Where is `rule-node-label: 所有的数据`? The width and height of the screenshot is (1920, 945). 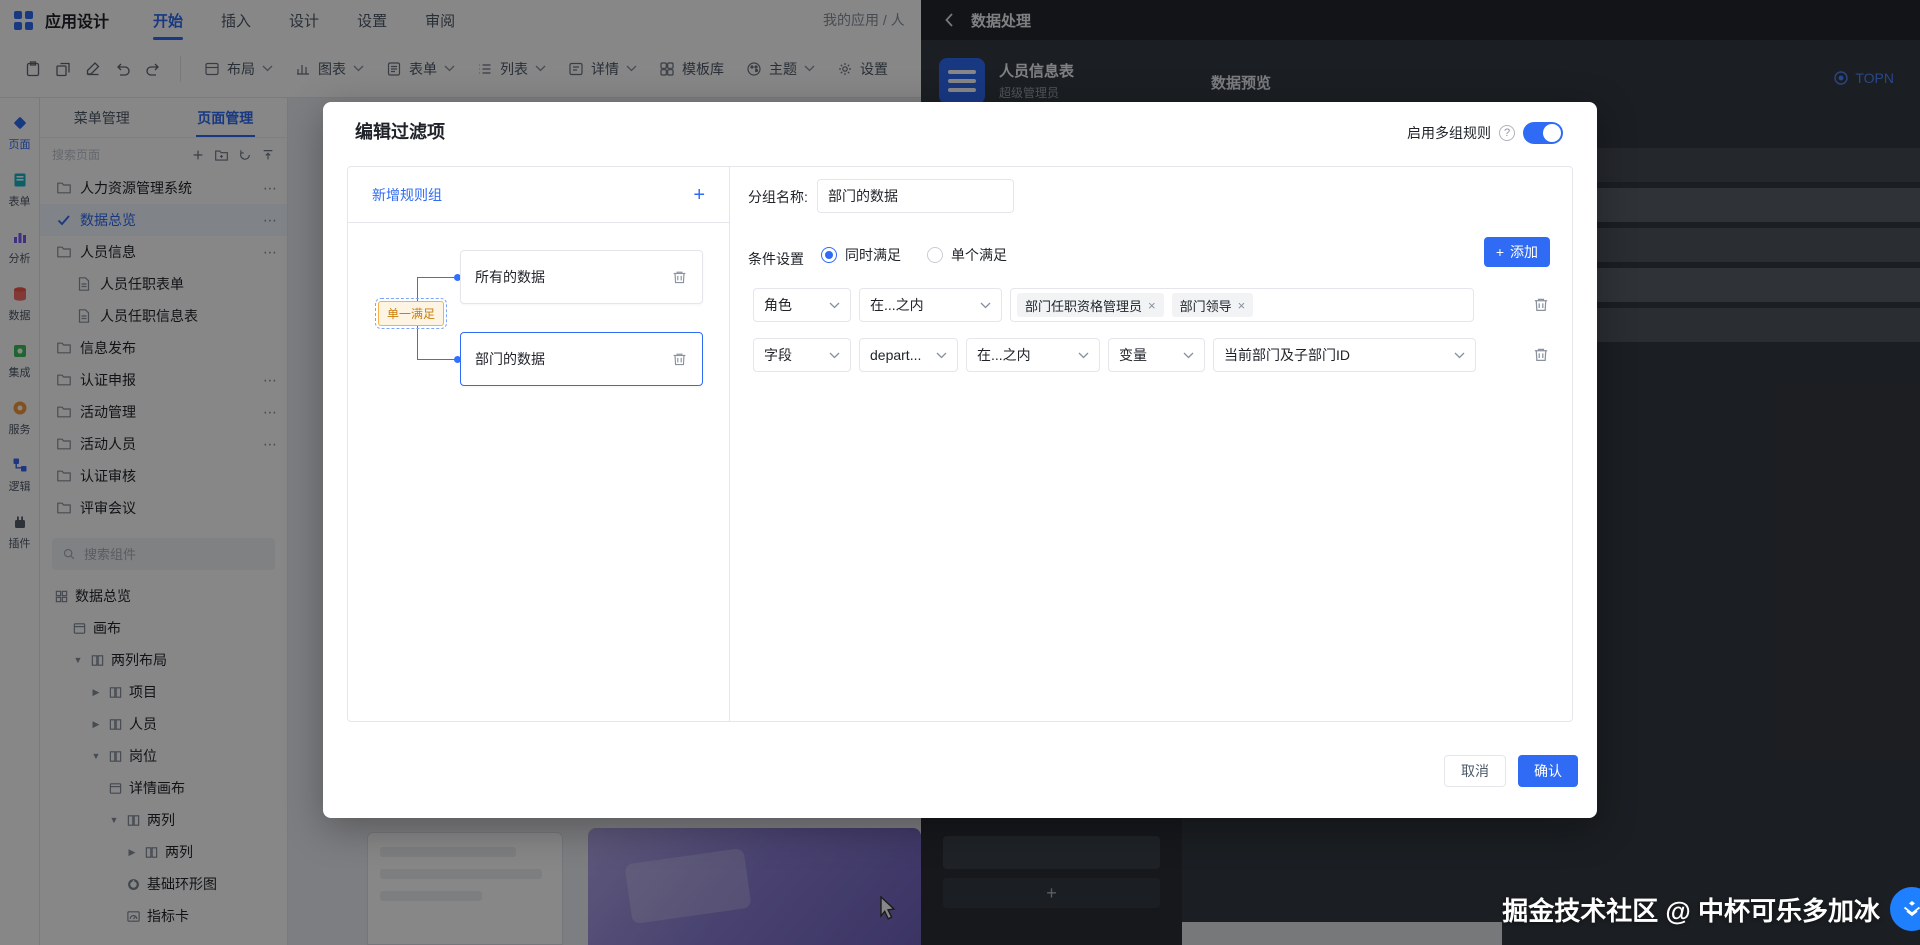 rule-node-label: 所有的数据 is located at coordinates (510, 277).